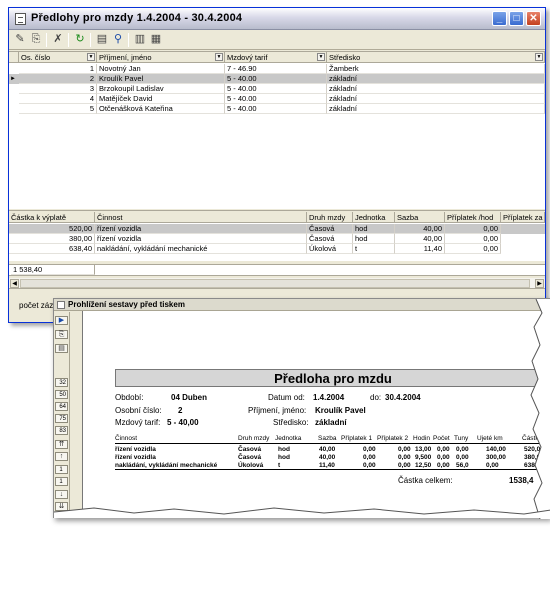 This screenshot has height=600, width=550. Describe the element at coordinates (533, 18) in the screenshot. I see `close-button: ✕` at that location.